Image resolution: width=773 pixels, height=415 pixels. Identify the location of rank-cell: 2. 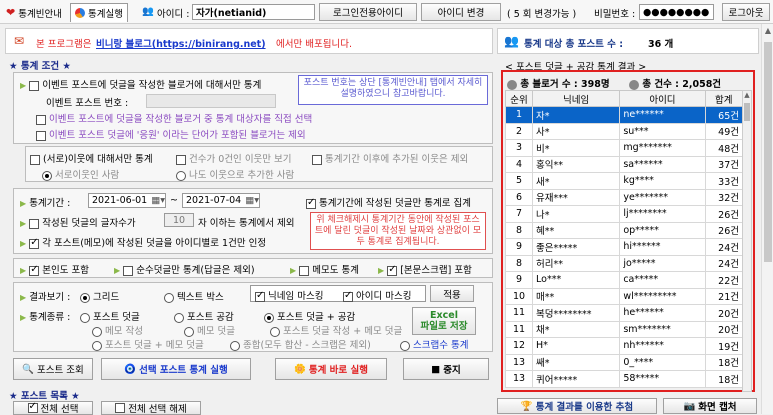
(519, 131).